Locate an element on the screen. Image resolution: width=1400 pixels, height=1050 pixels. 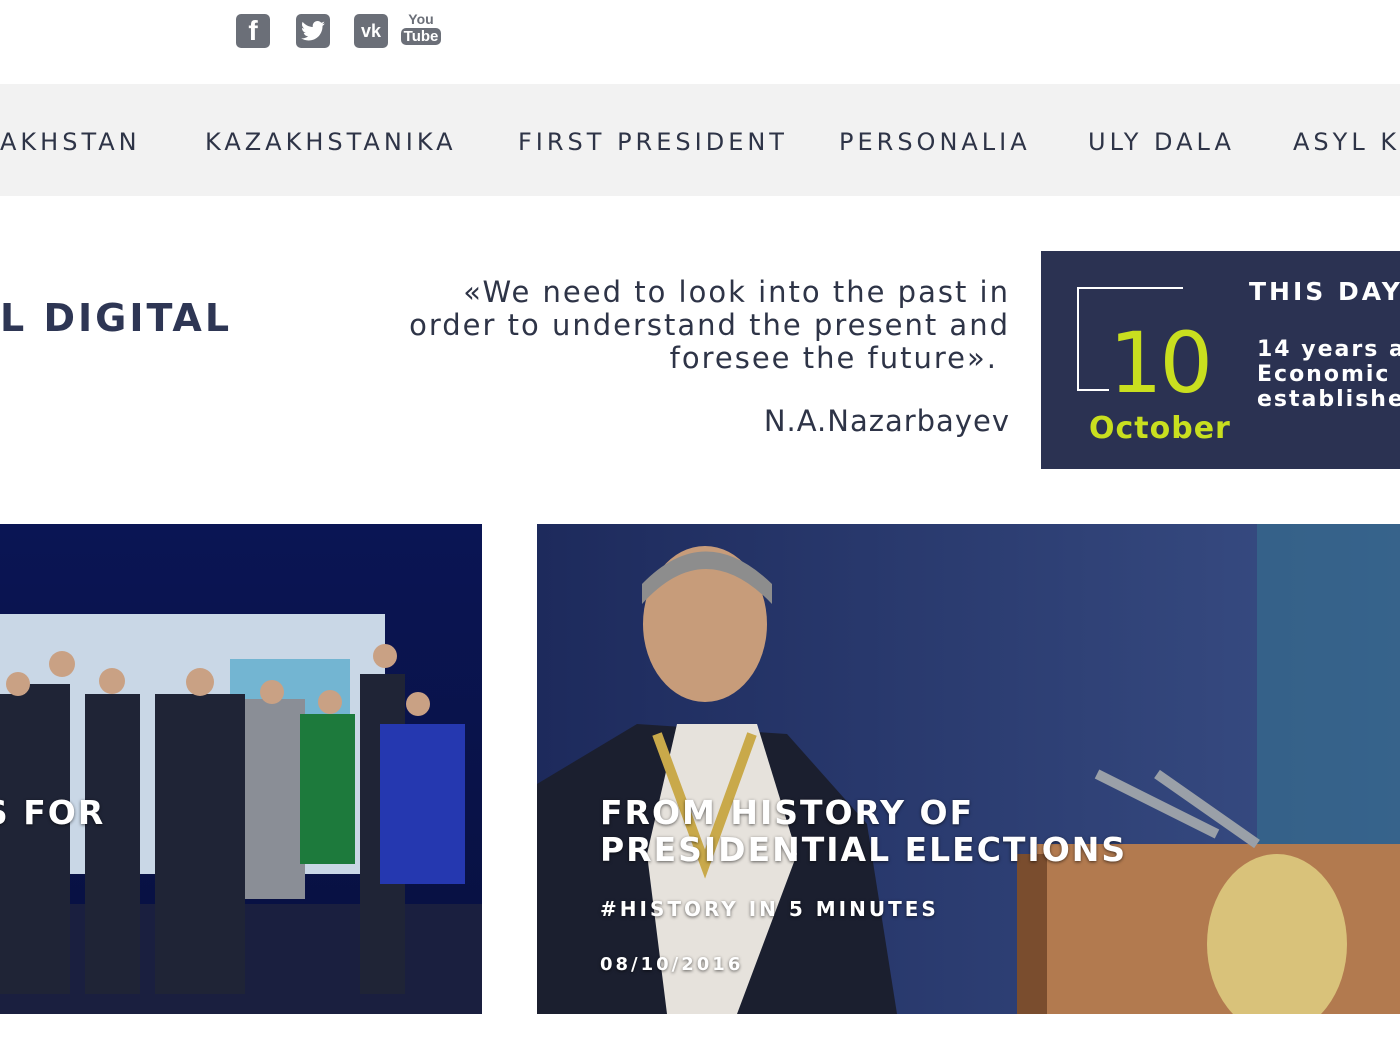
twitter-bird-glyph is located at coordinates (313, 31).